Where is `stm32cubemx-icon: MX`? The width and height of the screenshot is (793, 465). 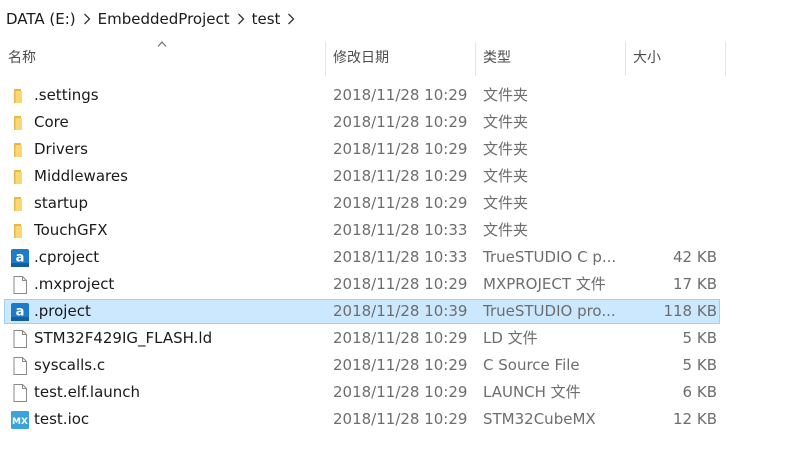 stm32cubemx-icon: MX is located at coordinates (20, 420).